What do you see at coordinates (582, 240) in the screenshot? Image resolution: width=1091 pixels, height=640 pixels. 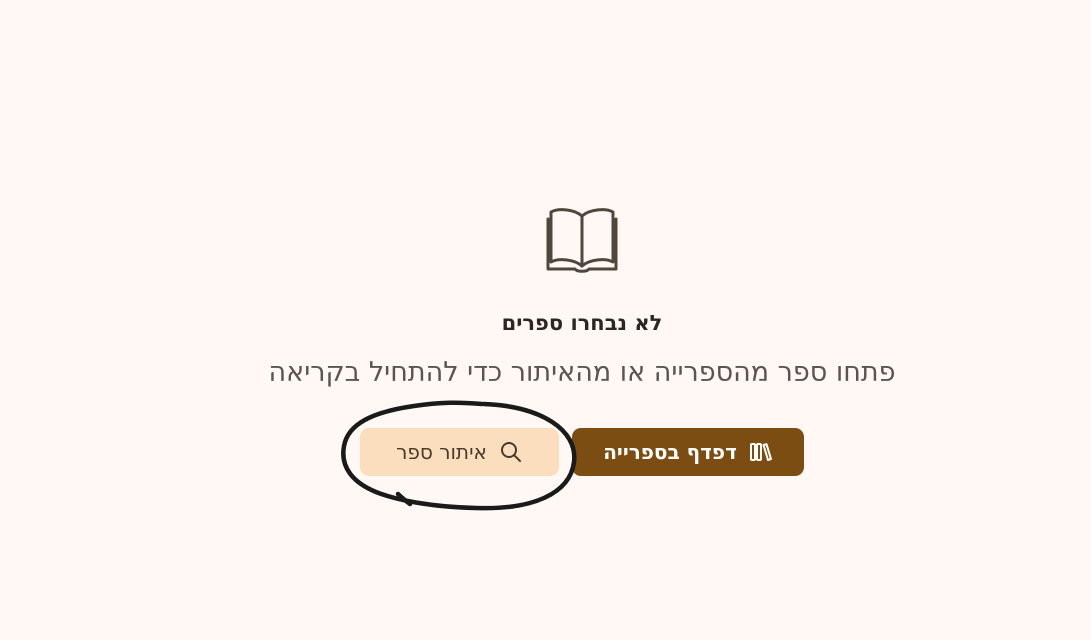 I see `open-book-icon` at bounding box center [582, 240].